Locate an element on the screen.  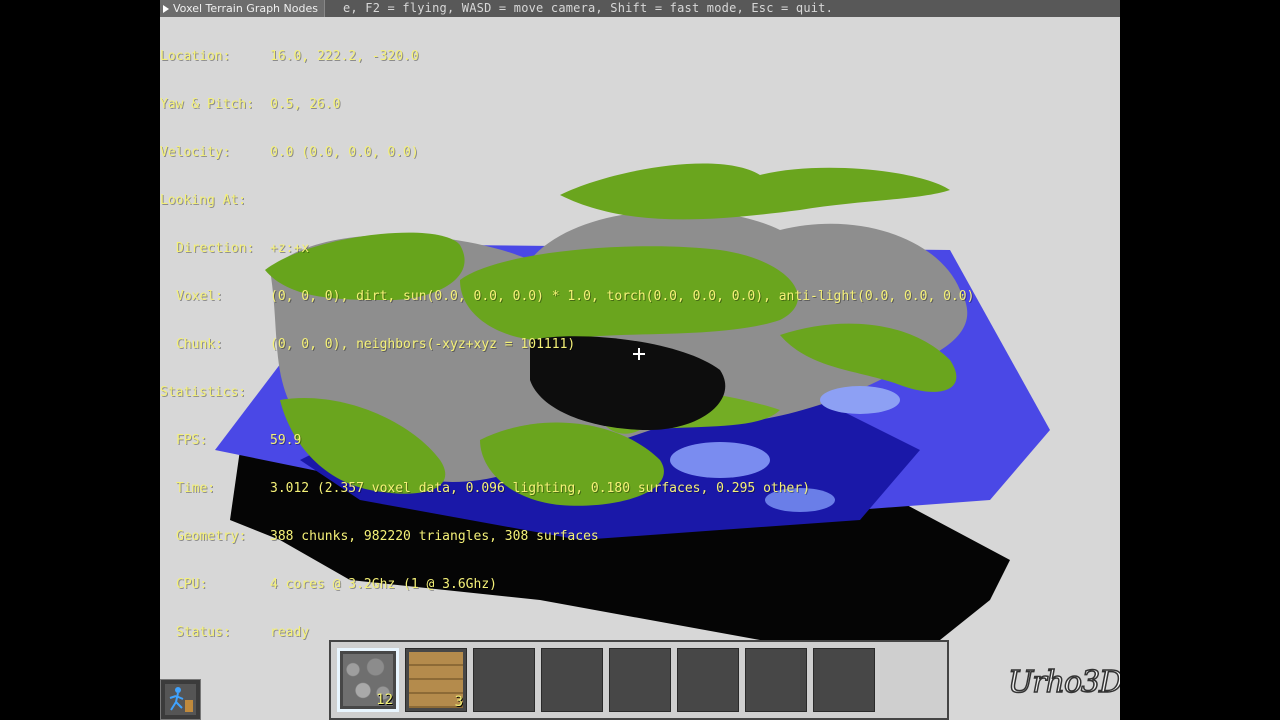
slot-count: 12 is located at coordinates (384, 700).